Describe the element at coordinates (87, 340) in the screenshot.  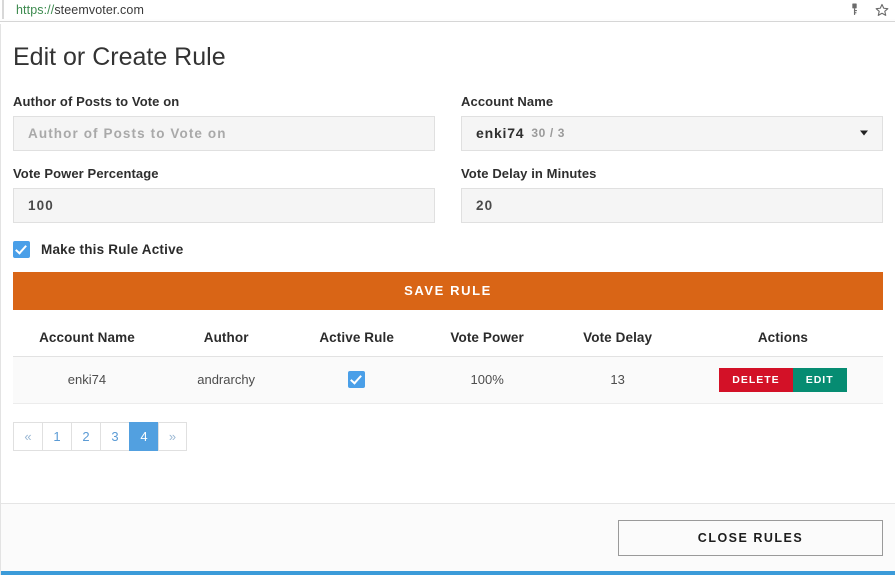
I see `header-account-name: Account Name` at that location.